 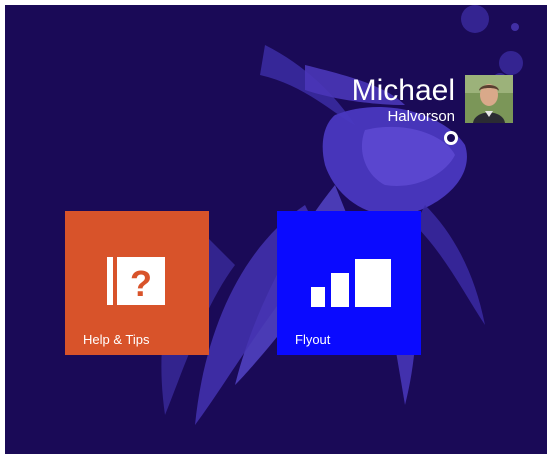 I want to click on tile-flyout: Flyout, so click(x=349, y=283).